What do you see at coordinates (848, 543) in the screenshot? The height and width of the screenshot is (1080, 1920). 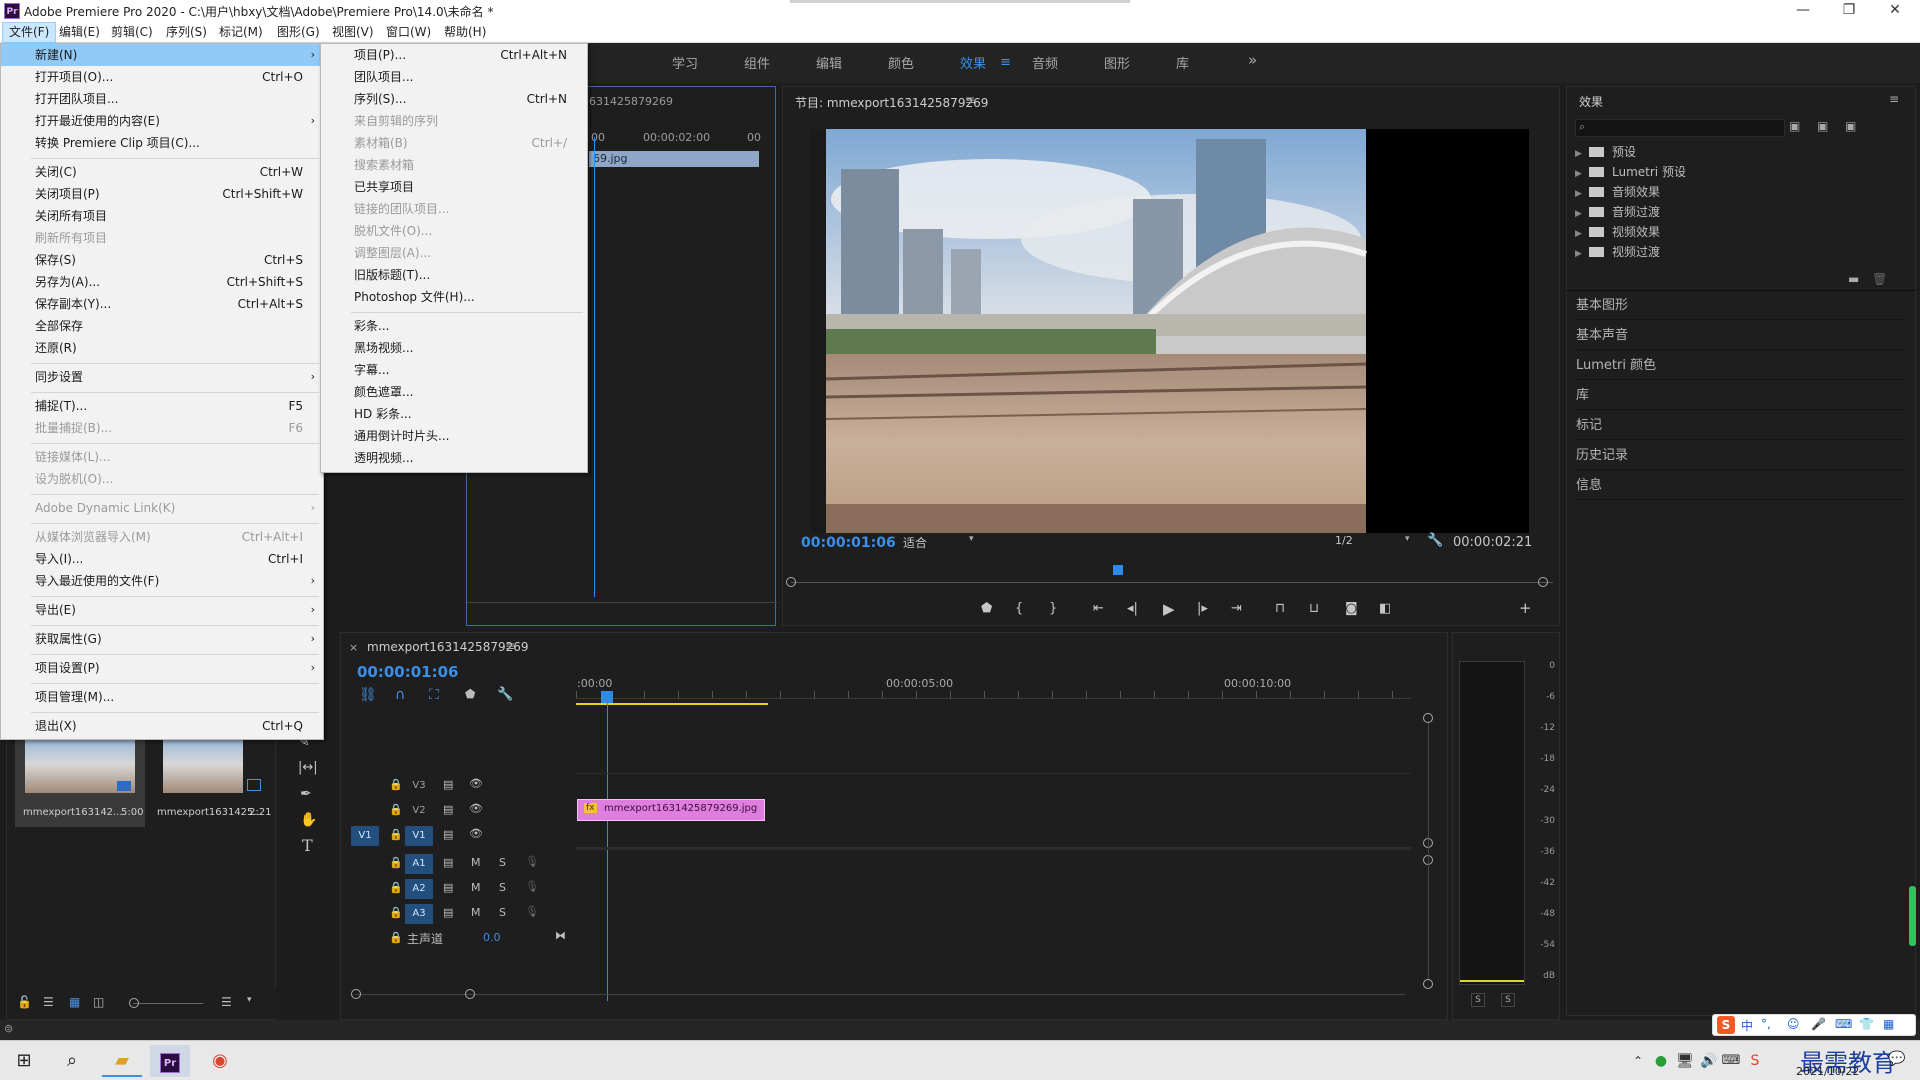 I see `program-timecode: 00:00:01:06` at bounding box center [848, 543].